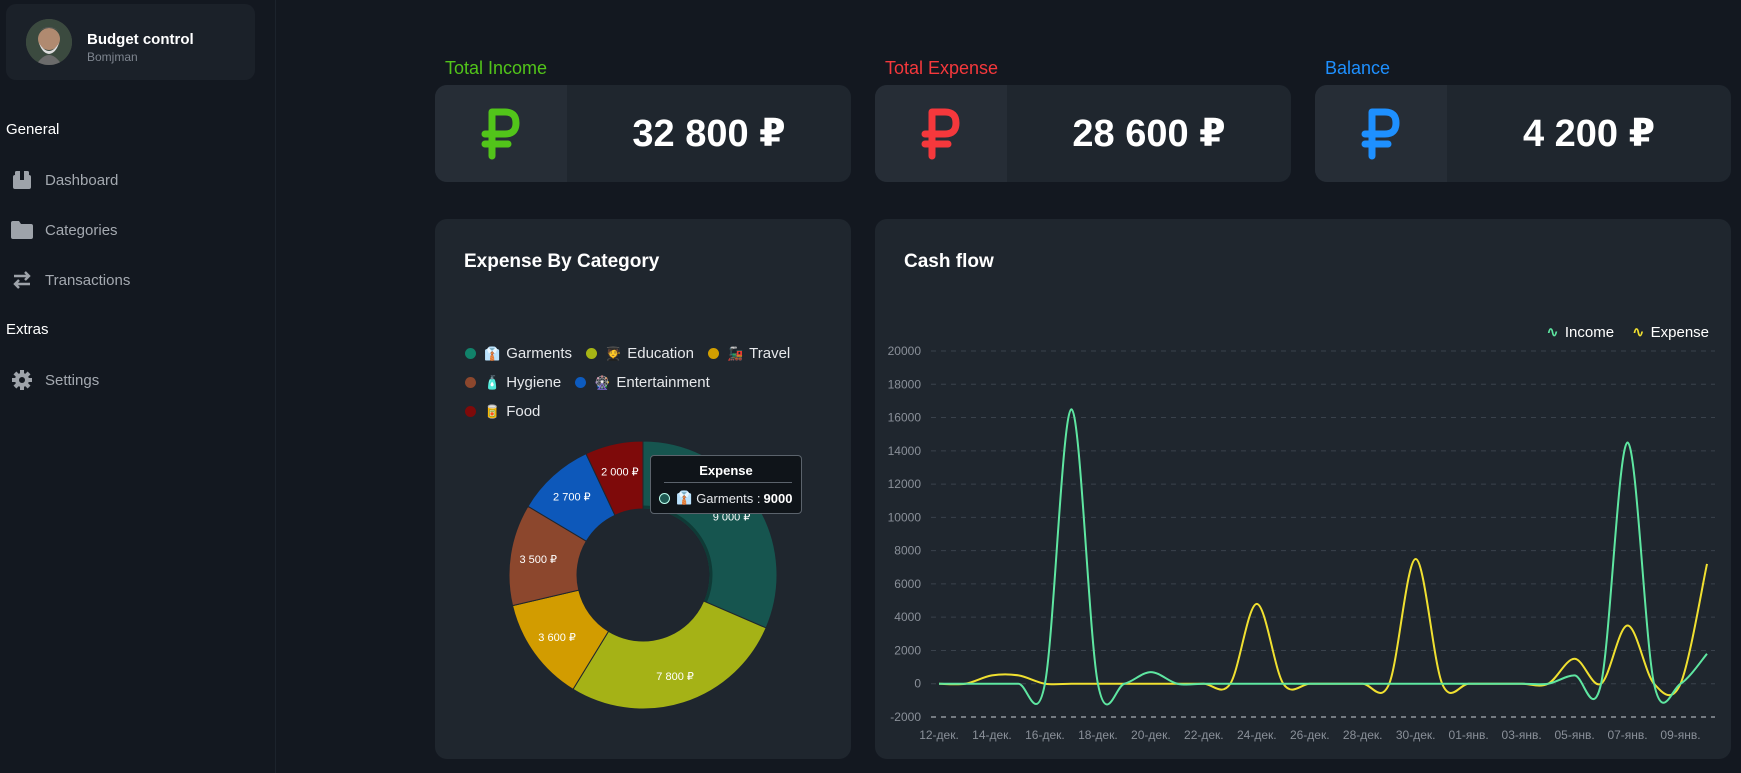  What do you see at coordinates (726, 470) in the screenshot?
I see `tooltip-title: Expense` at bounding box center [726, 470].